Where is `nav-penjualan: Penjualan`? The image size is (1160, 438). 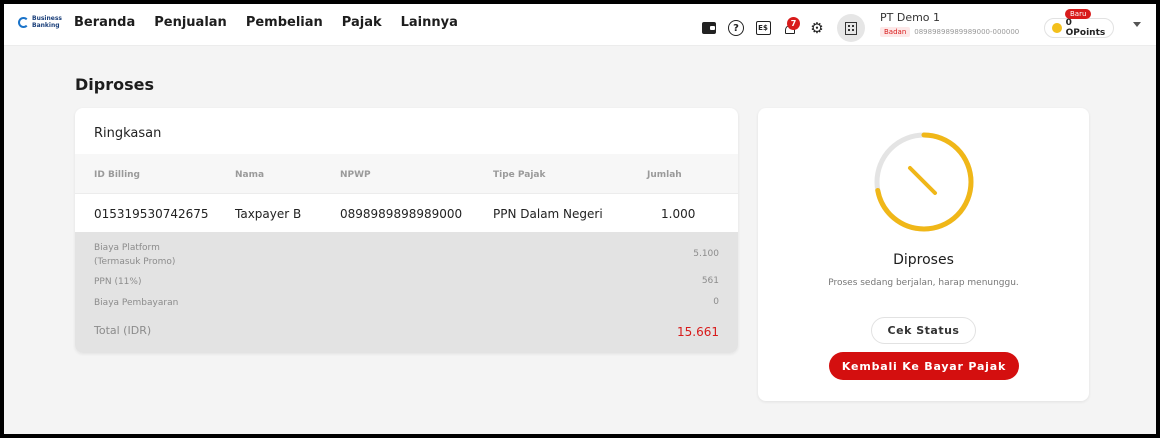 nav-penjualan: Penjualan is located at coordinates (190, 22).